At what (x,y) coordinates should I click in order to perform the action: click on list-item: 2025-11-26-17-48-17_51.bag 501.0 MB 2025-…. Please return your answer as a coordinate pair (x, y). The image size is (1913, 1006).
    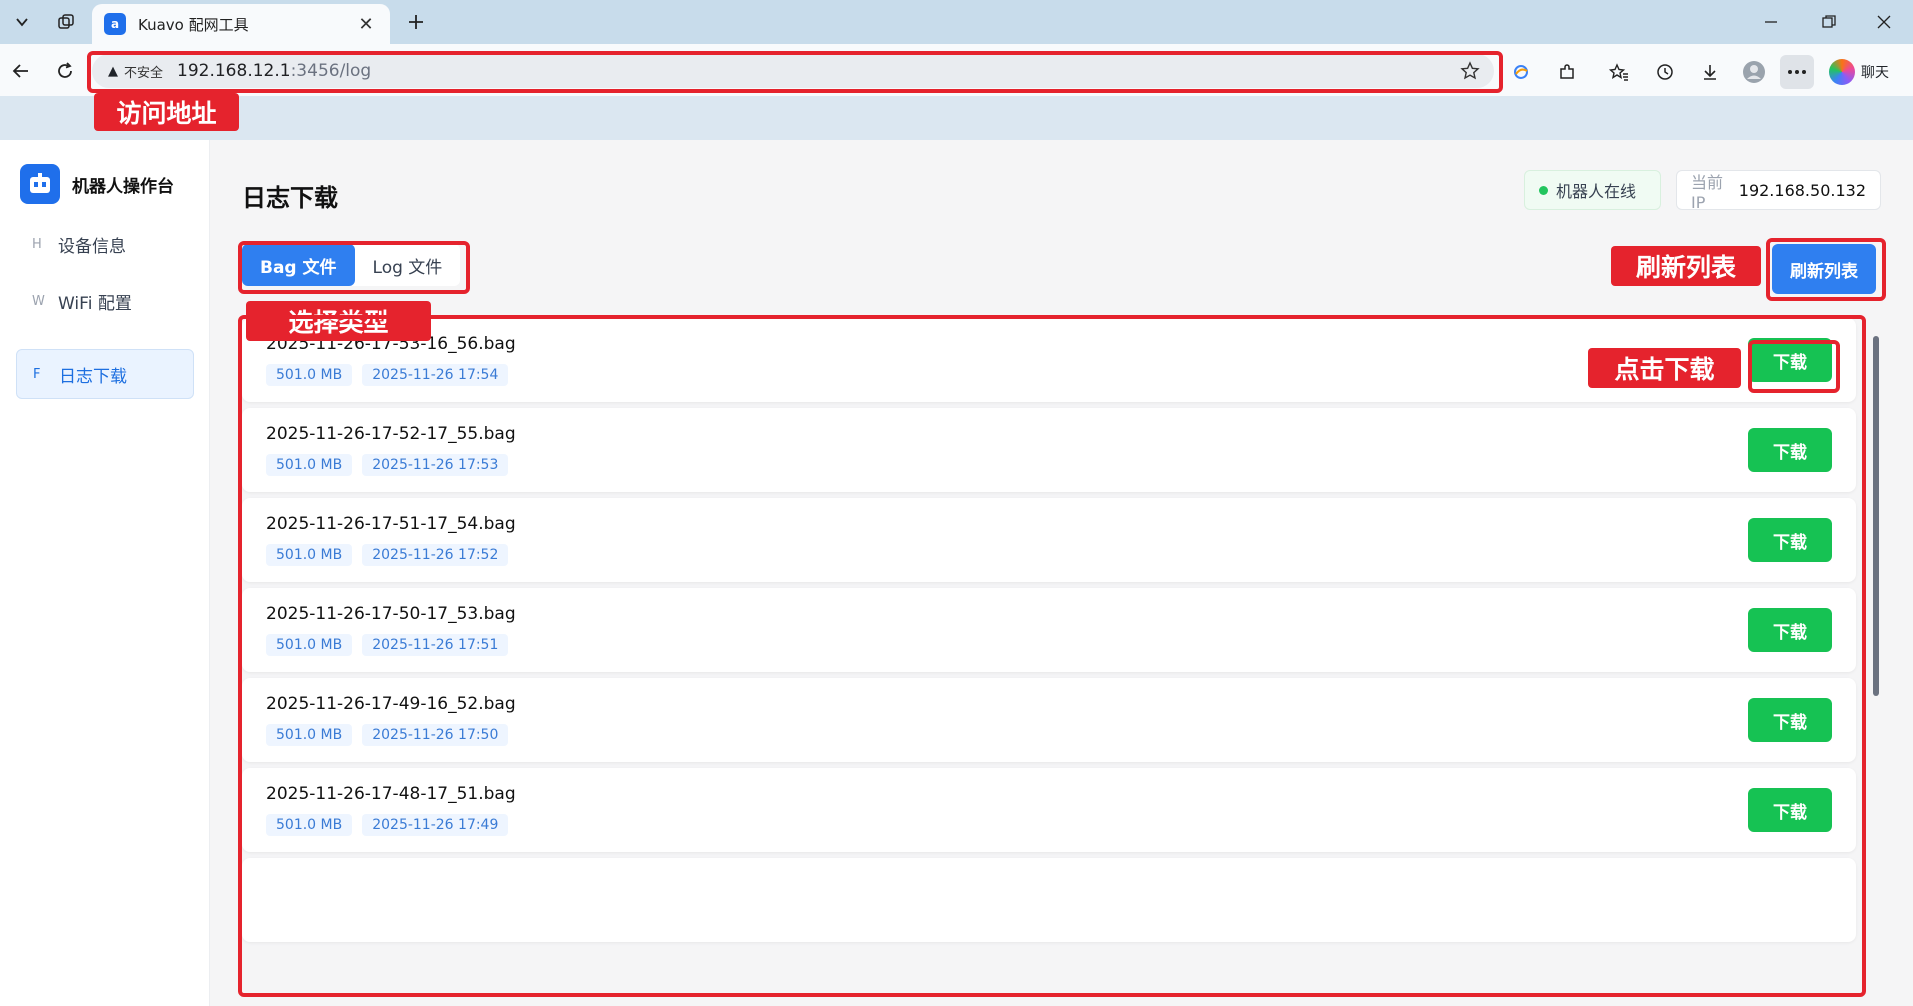
    Looking at the image, I should click on (1049, 810).